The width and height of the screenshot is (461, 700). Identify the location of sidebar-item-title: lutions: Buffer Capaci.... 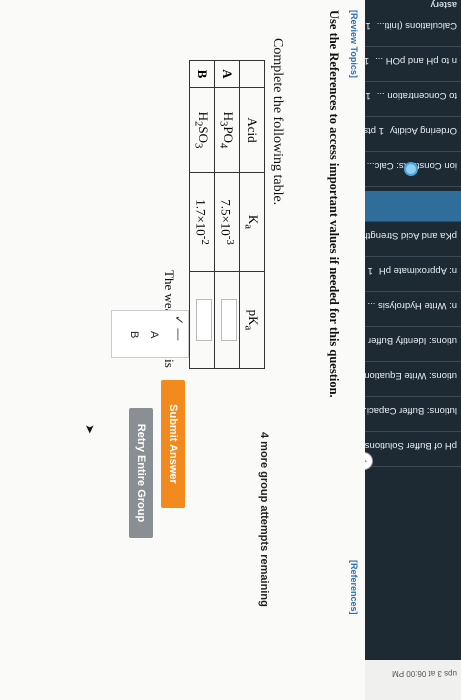
(411, 410).